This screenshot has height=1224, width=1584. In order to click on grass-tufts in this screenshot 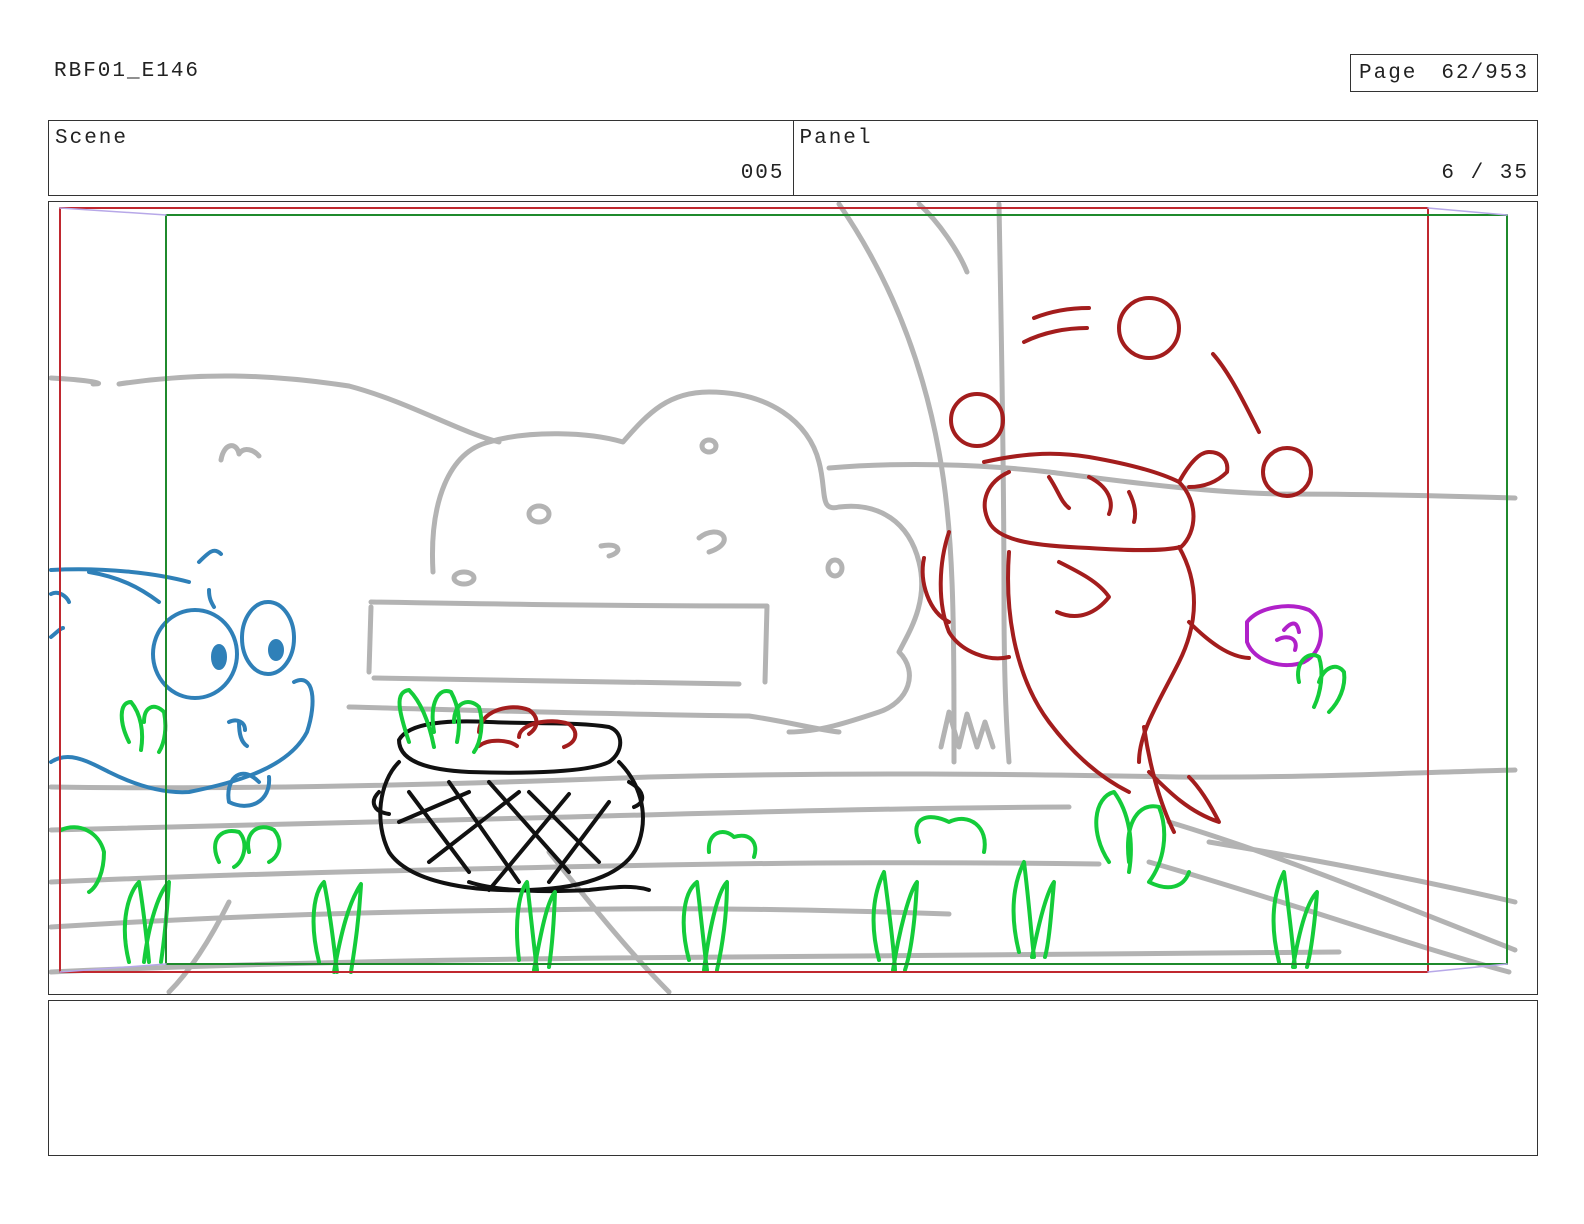, I will do `click(967, 729)`.